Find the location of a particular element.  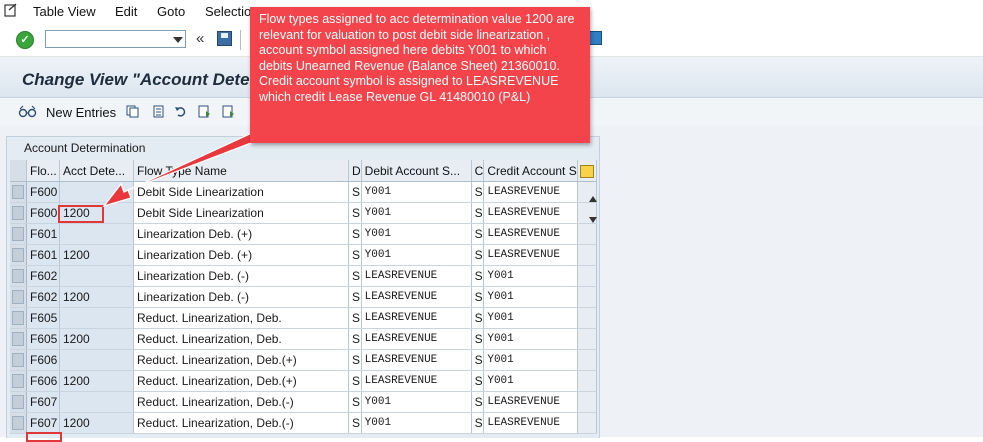

column-header-c: C is located at coordinates (478, 171).